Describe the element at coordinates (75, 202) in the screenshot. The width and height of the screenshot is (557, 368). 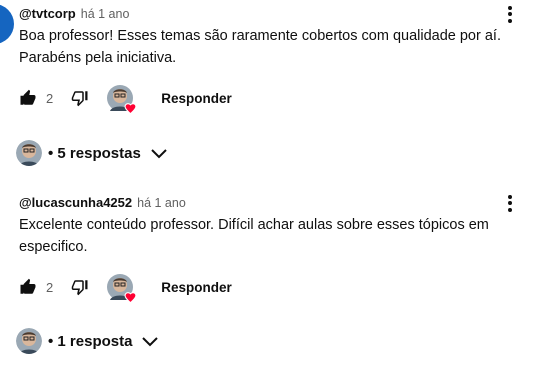
I see `comment-author: @lucascunha4252` at that location.